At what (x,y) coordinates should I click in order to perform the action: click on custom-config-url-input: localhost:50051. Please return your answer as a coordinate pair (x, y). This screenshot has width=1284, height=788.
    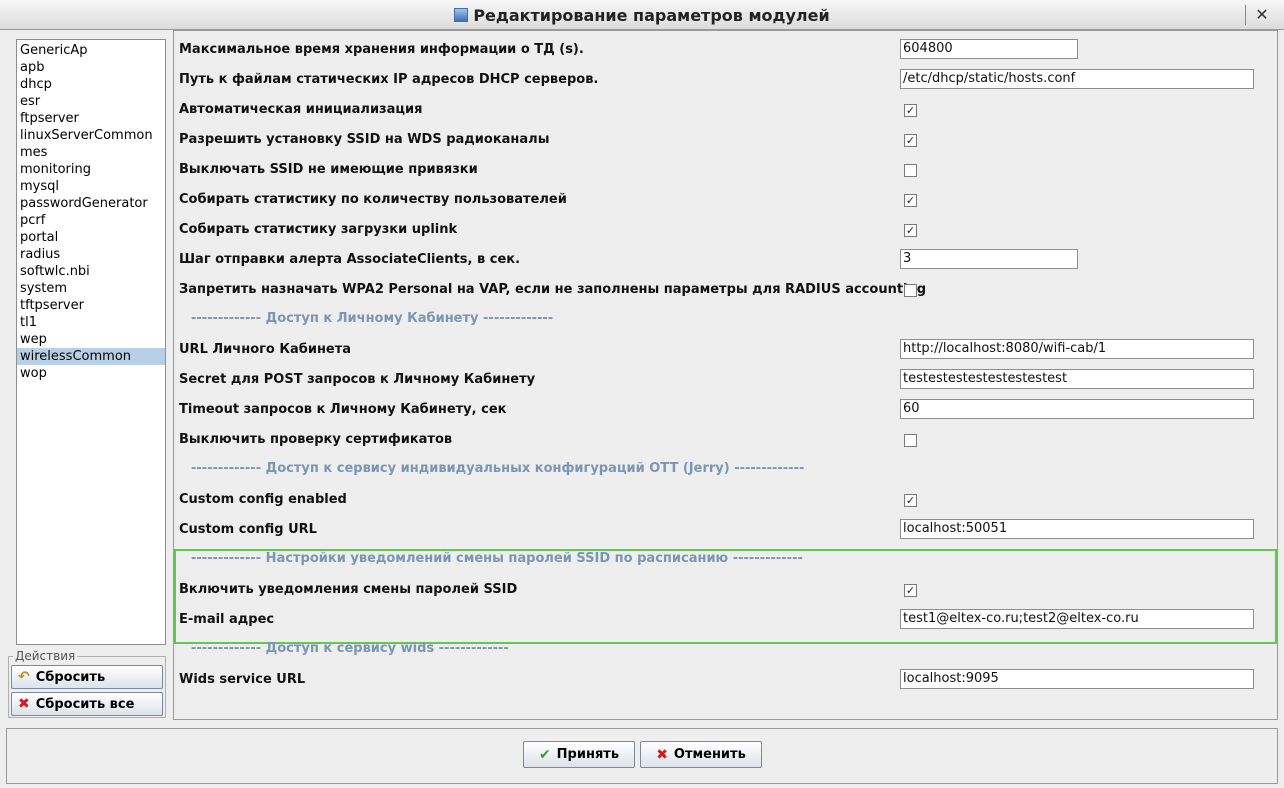
    Looking at the image, I should click on (1077, 529).